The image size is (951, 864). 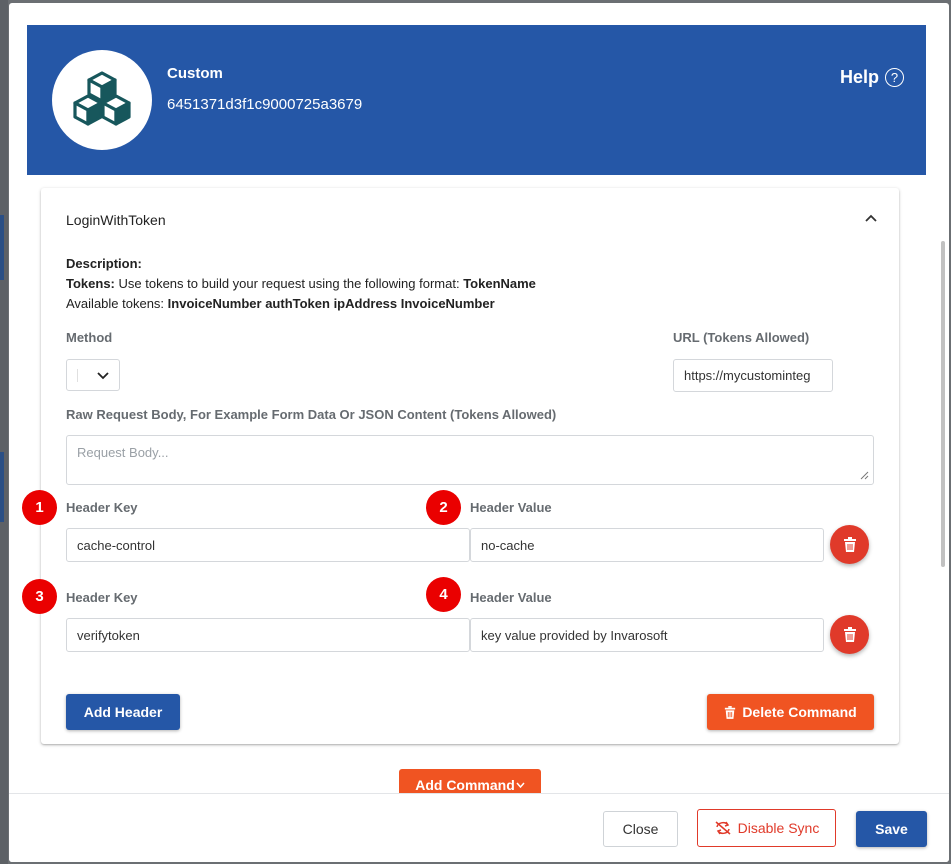 What do you see at coordinates (90, 283) in the screenshot?
I see `tokens-label: Tokens:` at bounding box center [90, 283].